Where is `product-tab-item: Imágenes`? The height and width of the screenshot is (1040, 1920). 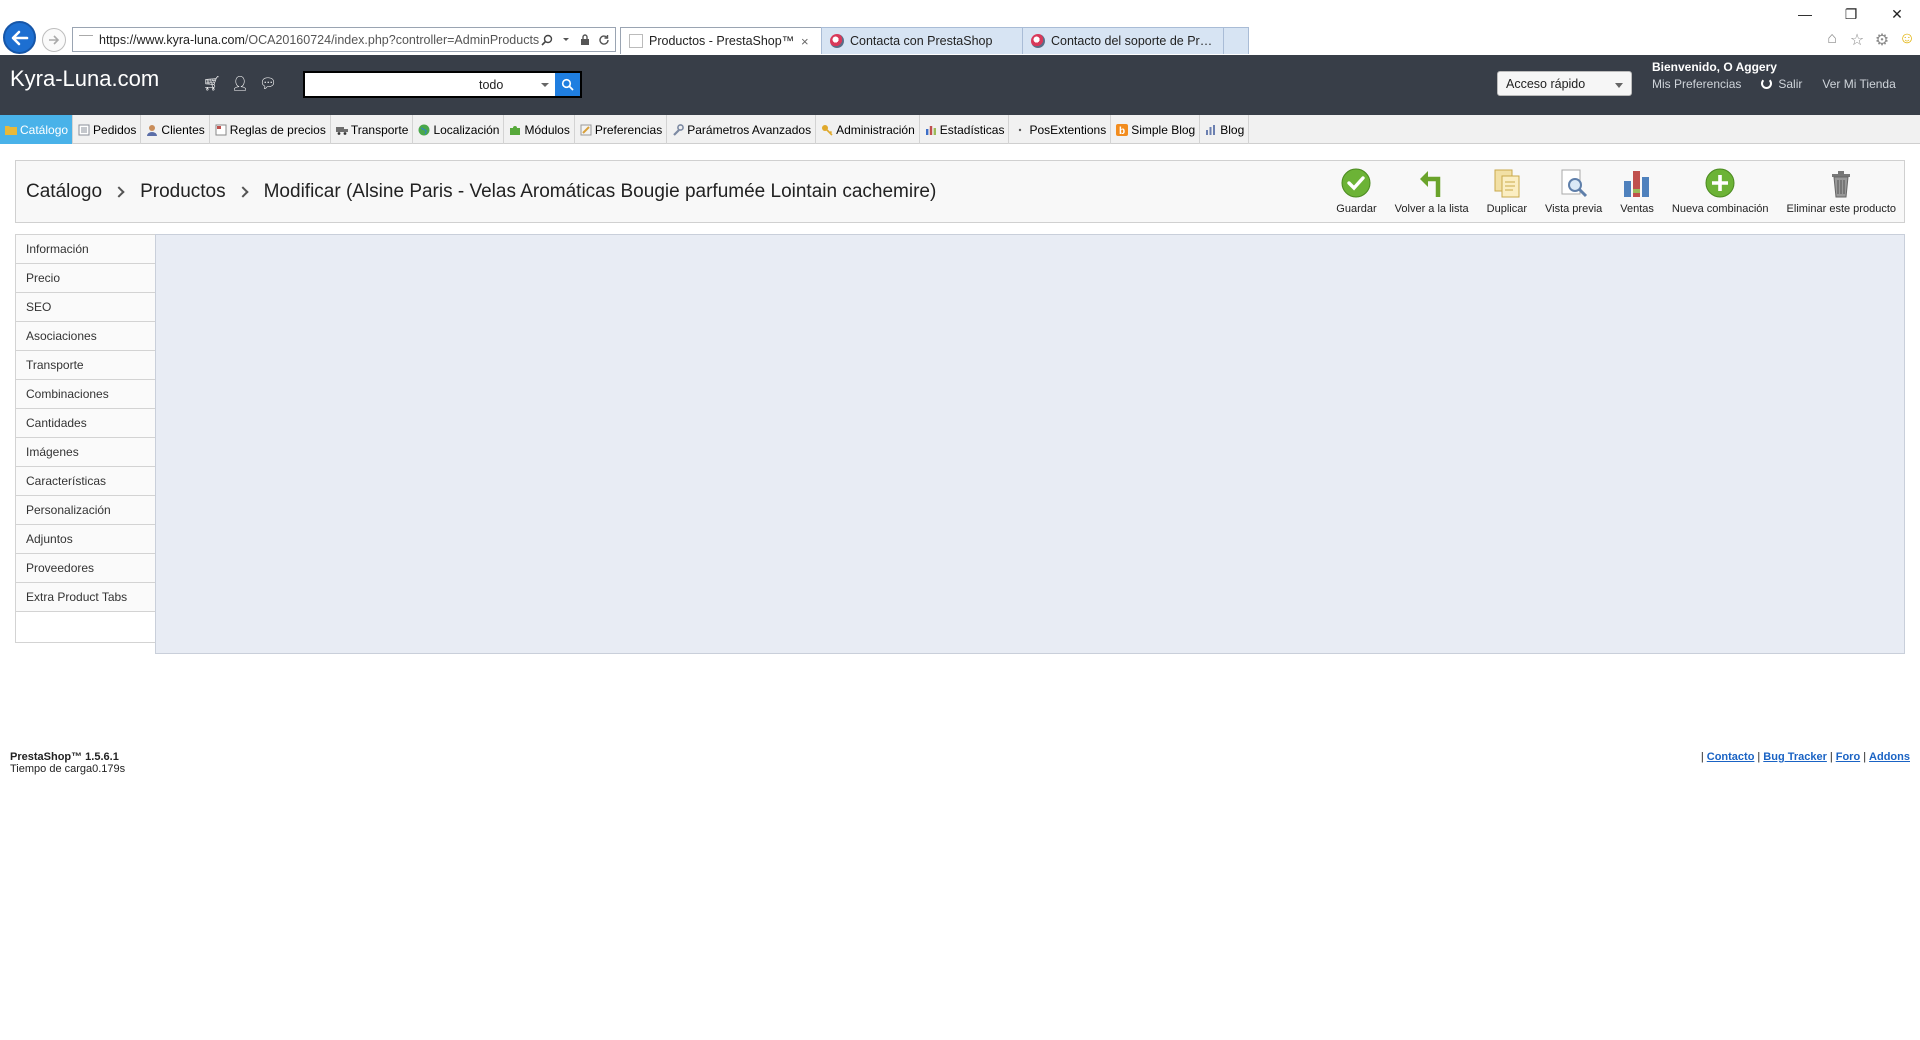 product-tab-item: Imágenes is located at coordinates (85, 452).